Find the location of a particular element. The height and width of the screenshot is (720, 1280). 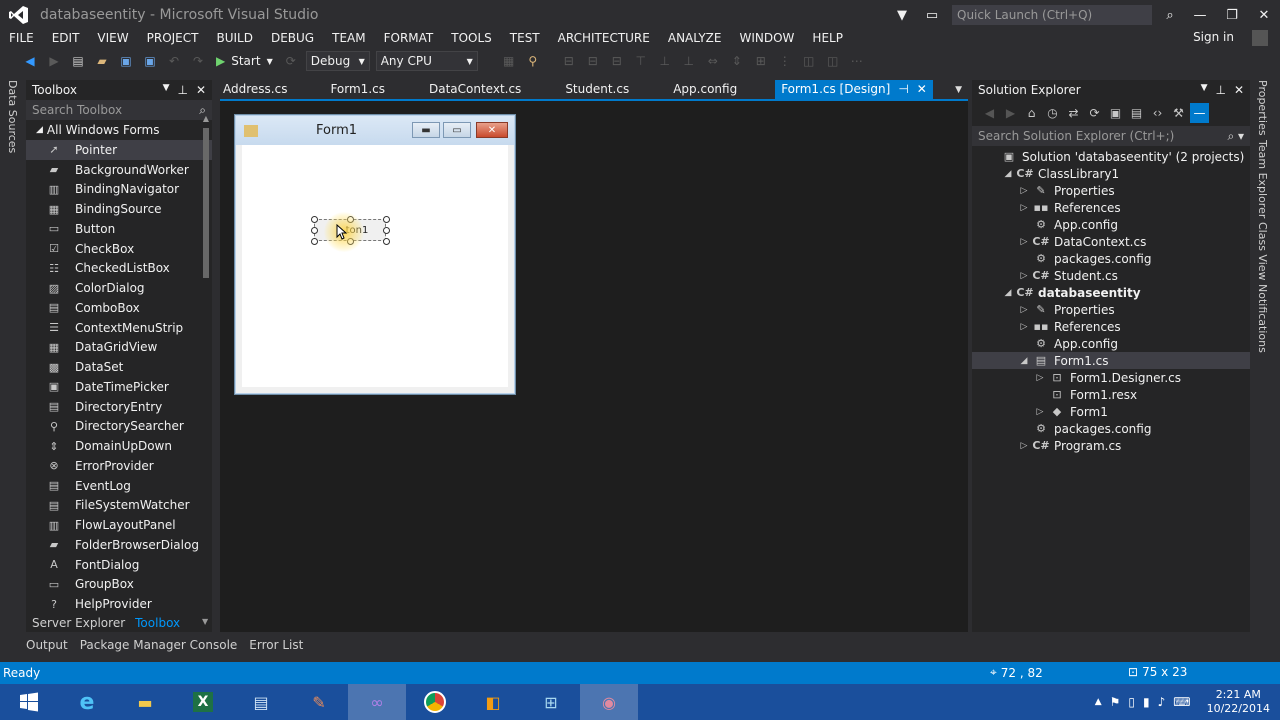

toolbar-options-icon: ⋯ is located at coordinates (857, 61).